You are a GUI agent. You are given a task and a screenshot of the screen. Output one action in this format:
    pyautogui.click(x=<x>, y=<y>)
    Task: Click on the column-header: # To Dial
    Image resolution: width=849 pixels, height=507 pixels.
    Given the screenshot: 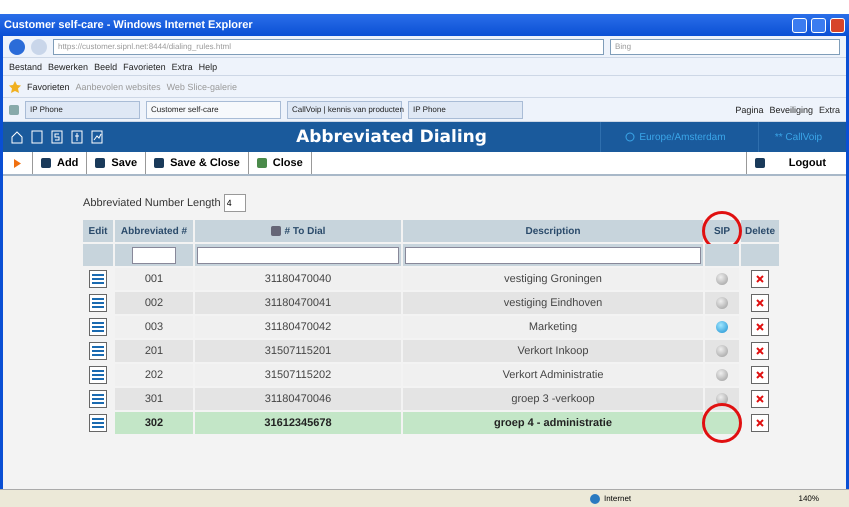 What is the action you would take?
    pyautogui.click(x=298, y=231)
    